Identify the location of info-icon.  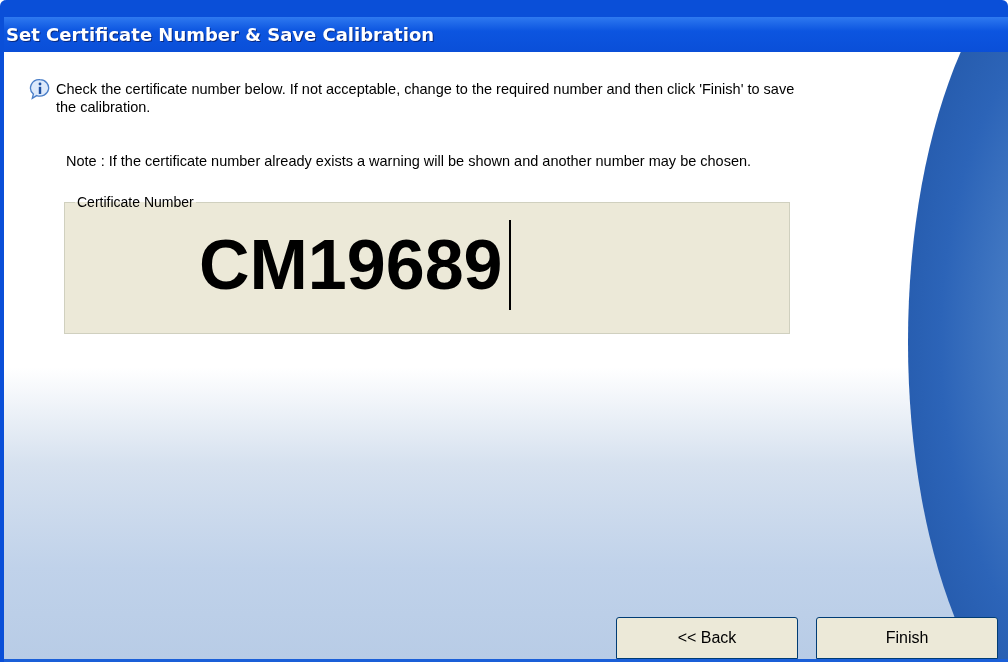
(40, 89).